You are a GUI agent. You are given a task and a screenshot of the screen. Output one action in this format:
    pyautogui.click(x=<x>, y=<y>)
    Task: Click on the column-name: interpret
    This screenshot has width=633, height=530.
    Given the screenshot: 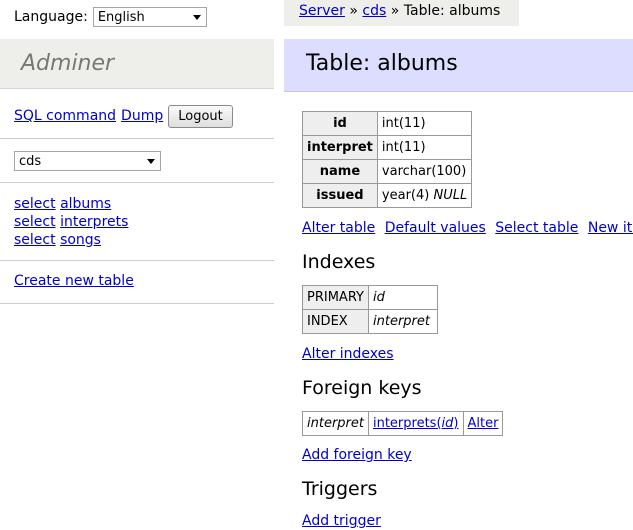 What is the action you would take?
    pyautogui.click(x=340, y=147)
    